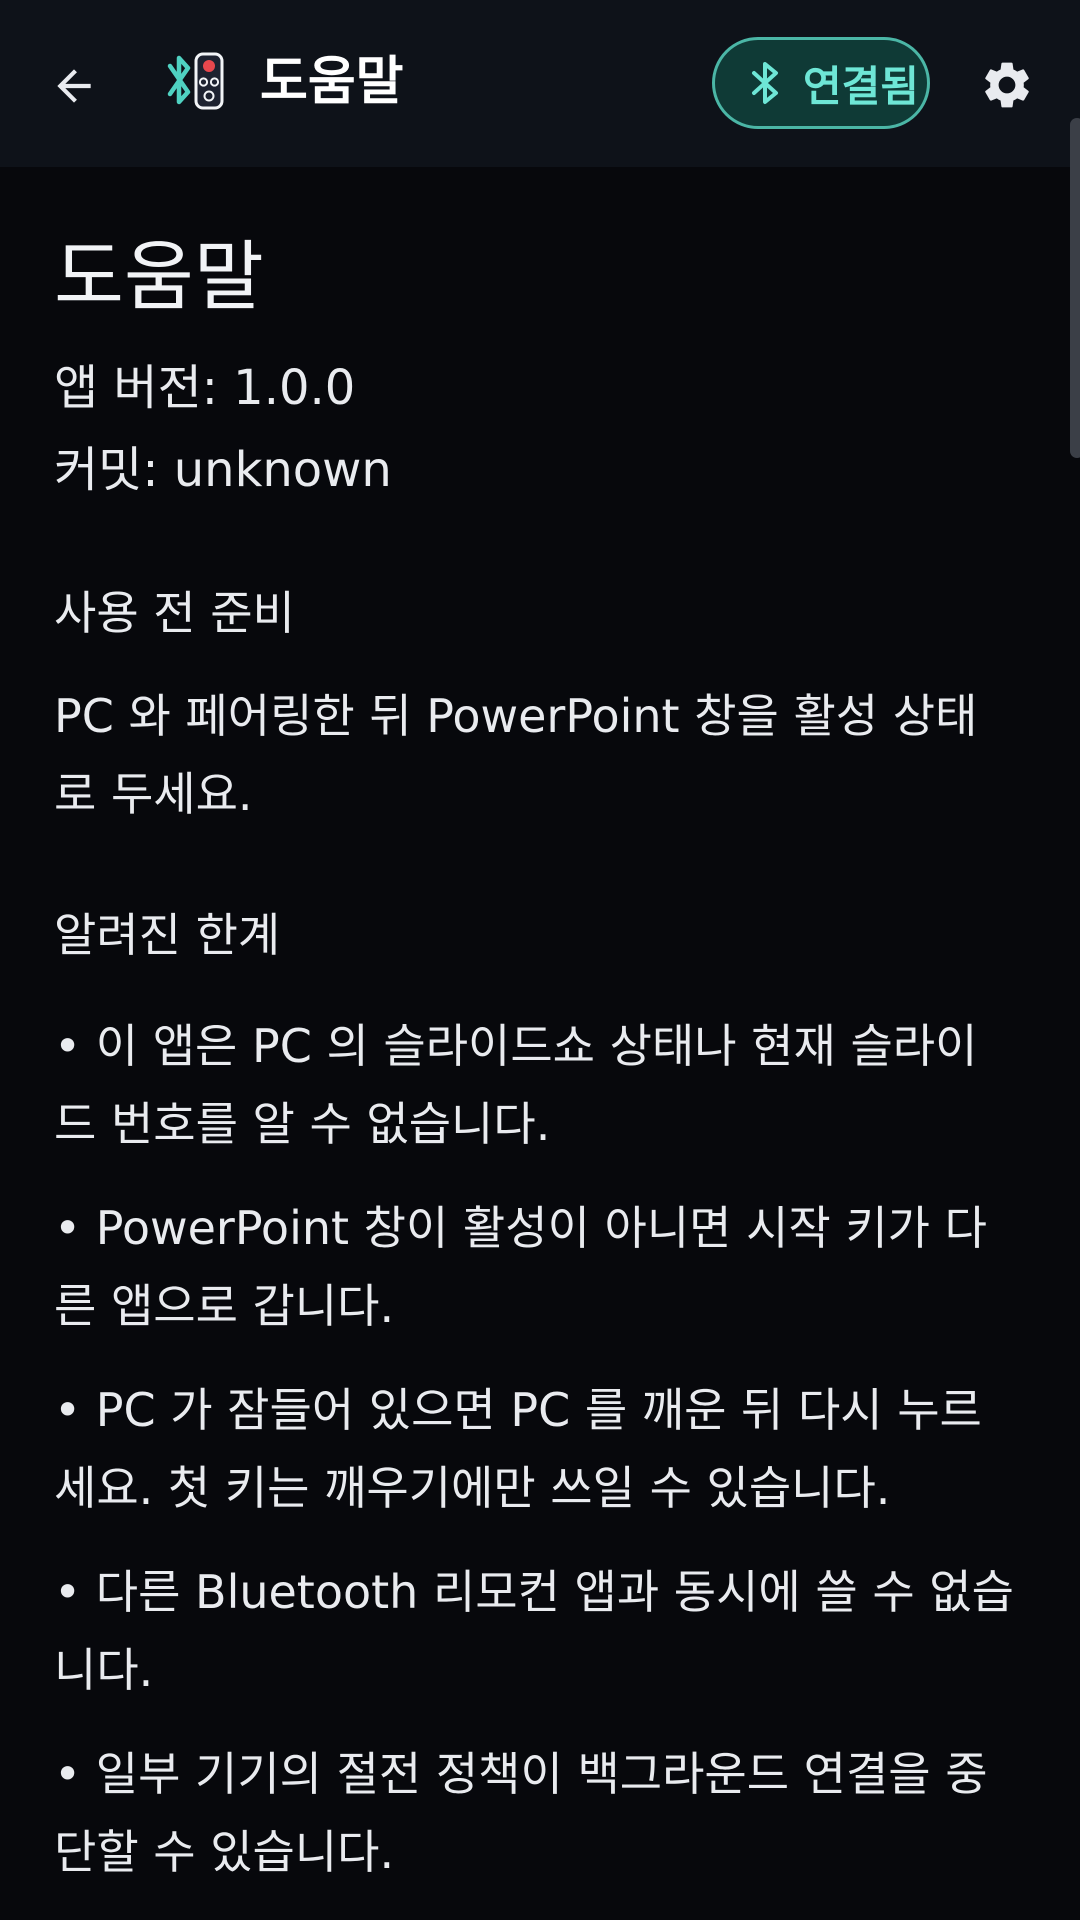 This screenshot has height=1920, width=1080. I want to click on version-line: 앱 버전: 1.0.0, so click(205, 388).